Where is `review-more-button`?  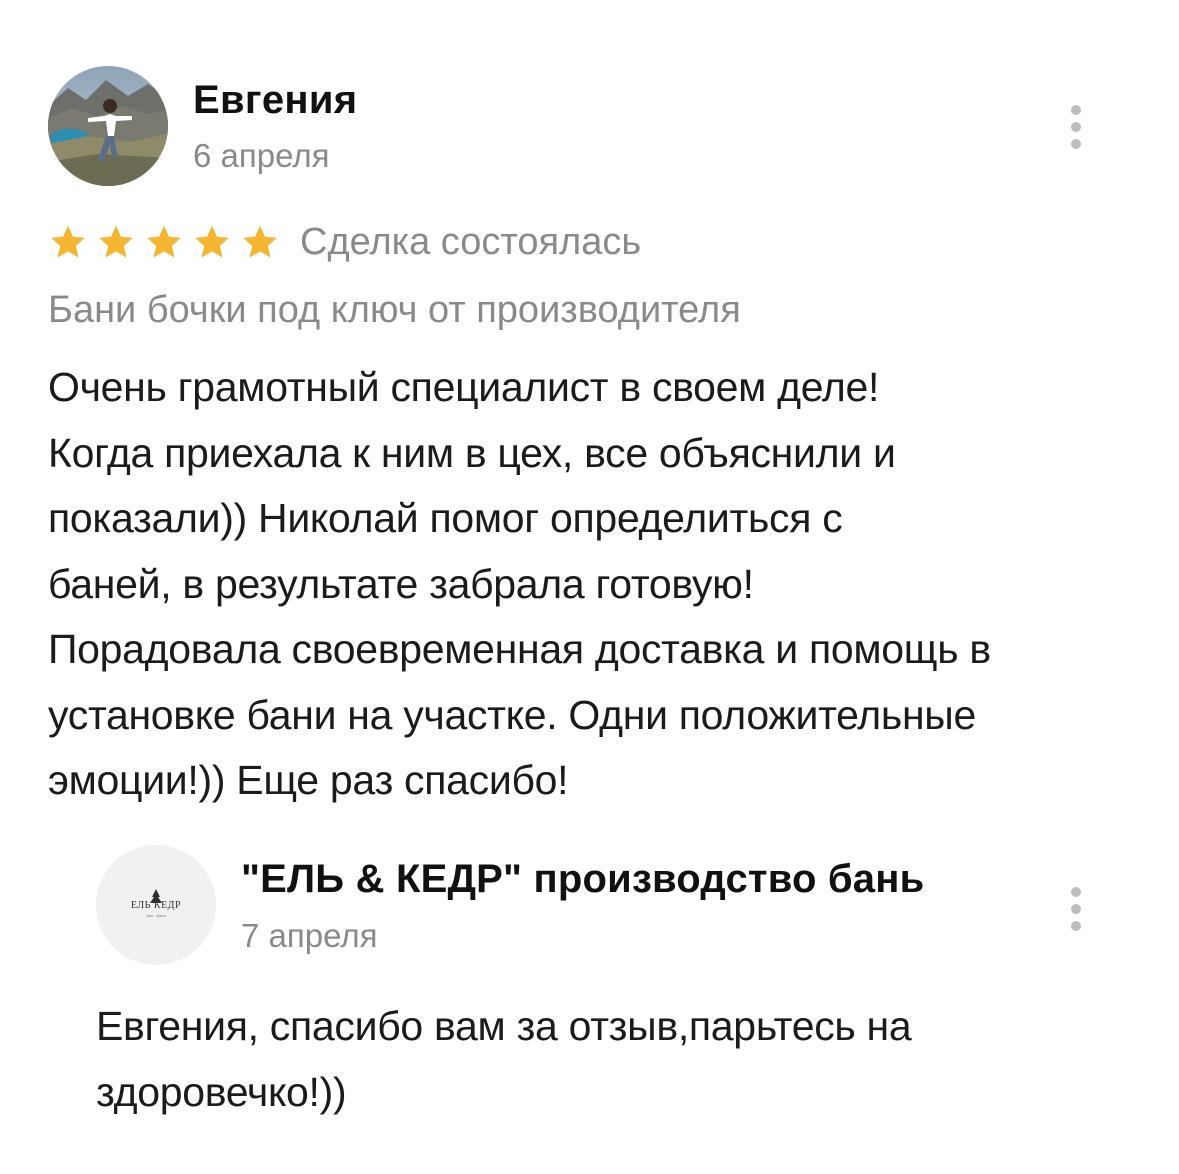
review-more-button is located at coordinates (1076, 127).